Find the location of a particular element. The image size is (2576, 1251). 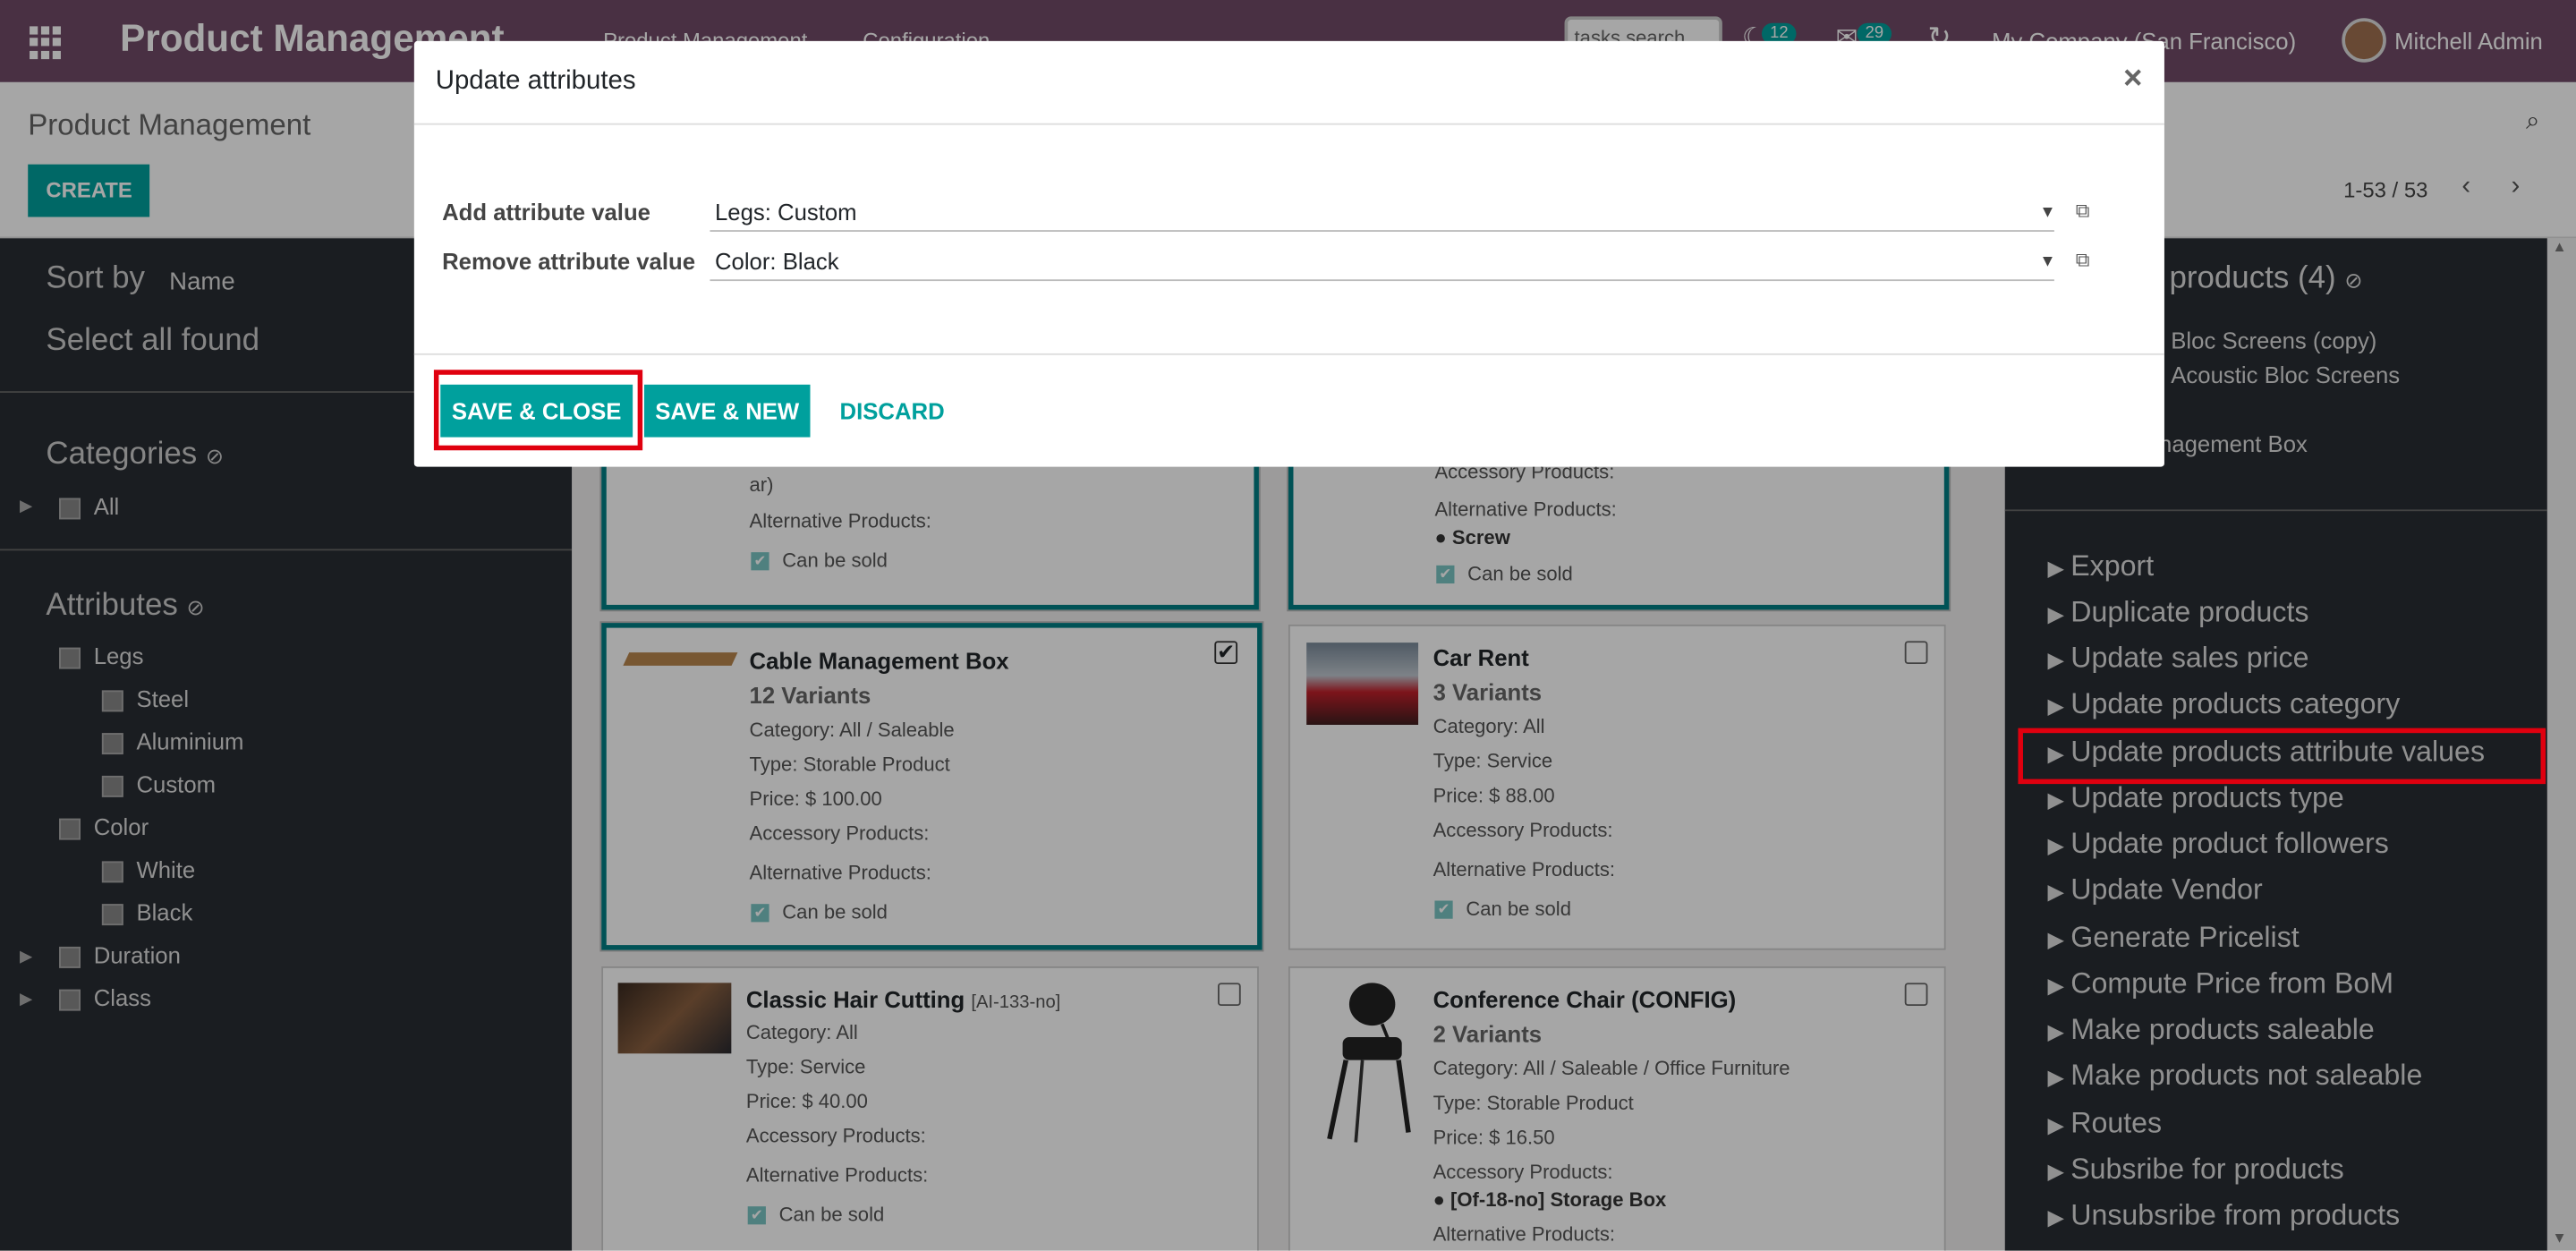

save-new-button: SAVE & NEW is located at coordinates (727, 411).